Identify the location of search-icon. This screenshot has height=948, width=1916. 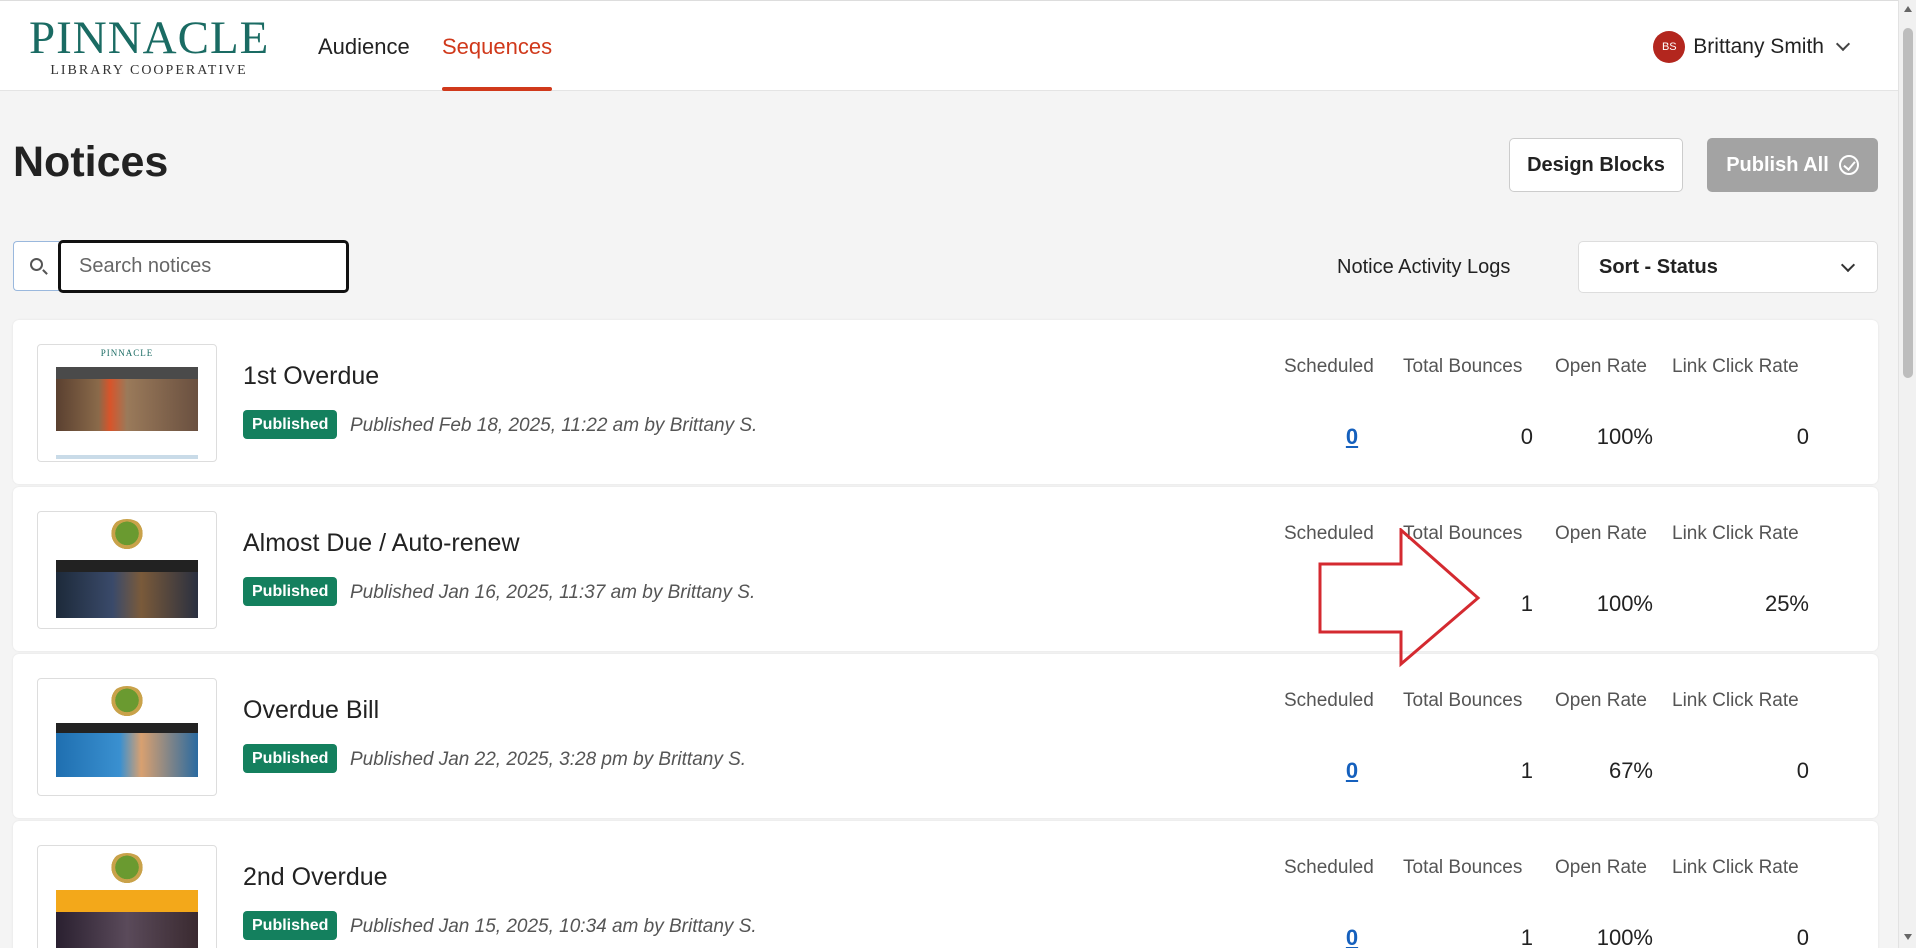
(36, 264).